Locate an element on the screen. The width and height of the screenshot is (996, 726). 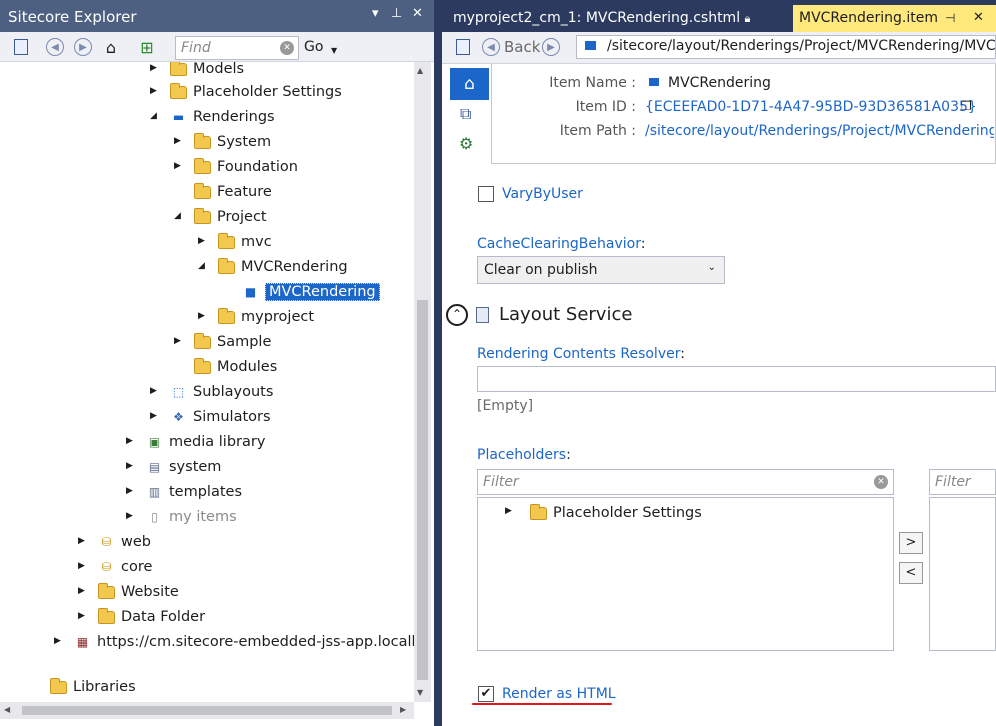
tree-node: Models is located at coordinates (207, 71).